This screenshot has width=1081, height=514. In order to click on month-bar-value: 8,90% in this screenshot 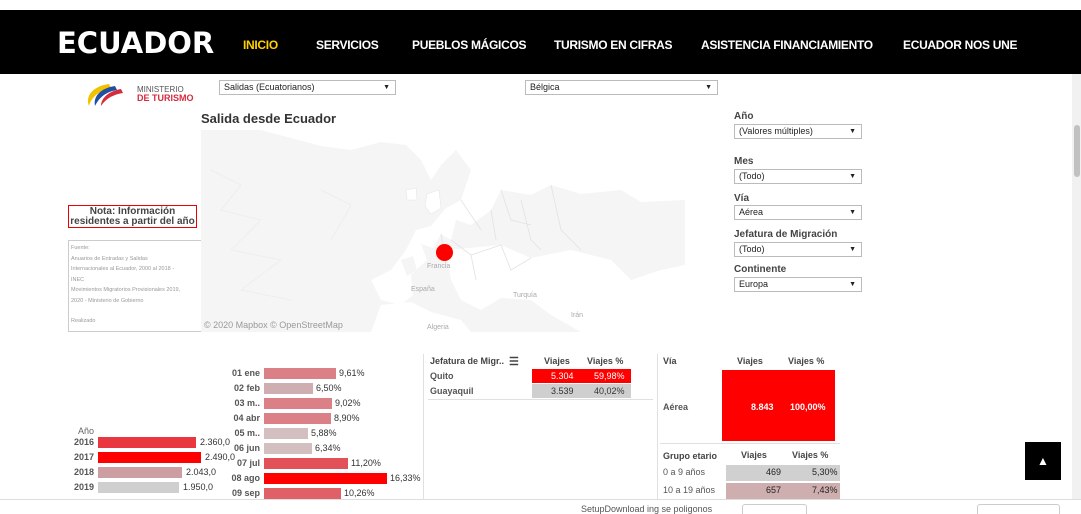, I will do `click(347, 418)`.